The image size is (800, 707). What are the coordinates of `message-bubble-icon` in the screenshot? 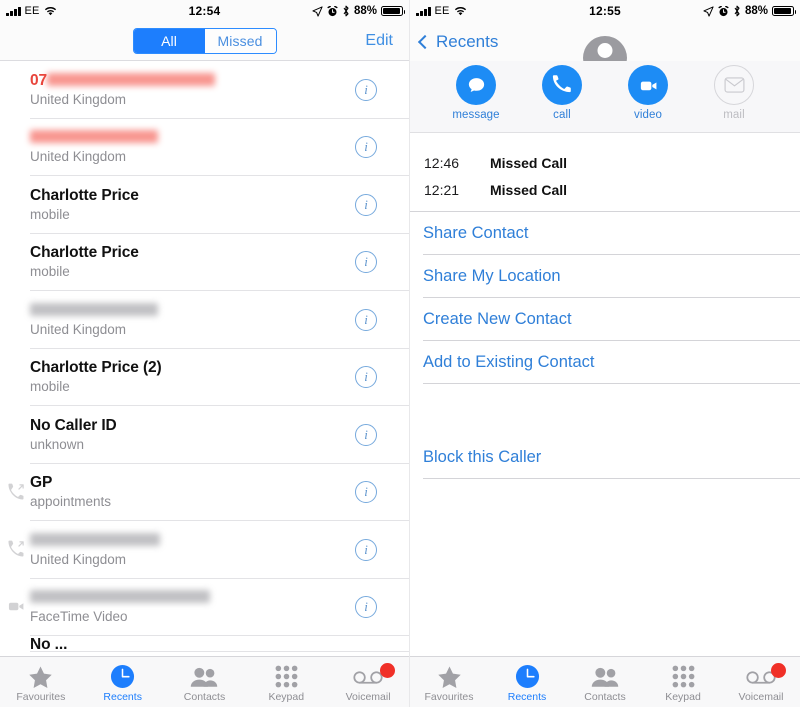 It's located at (476, 85).